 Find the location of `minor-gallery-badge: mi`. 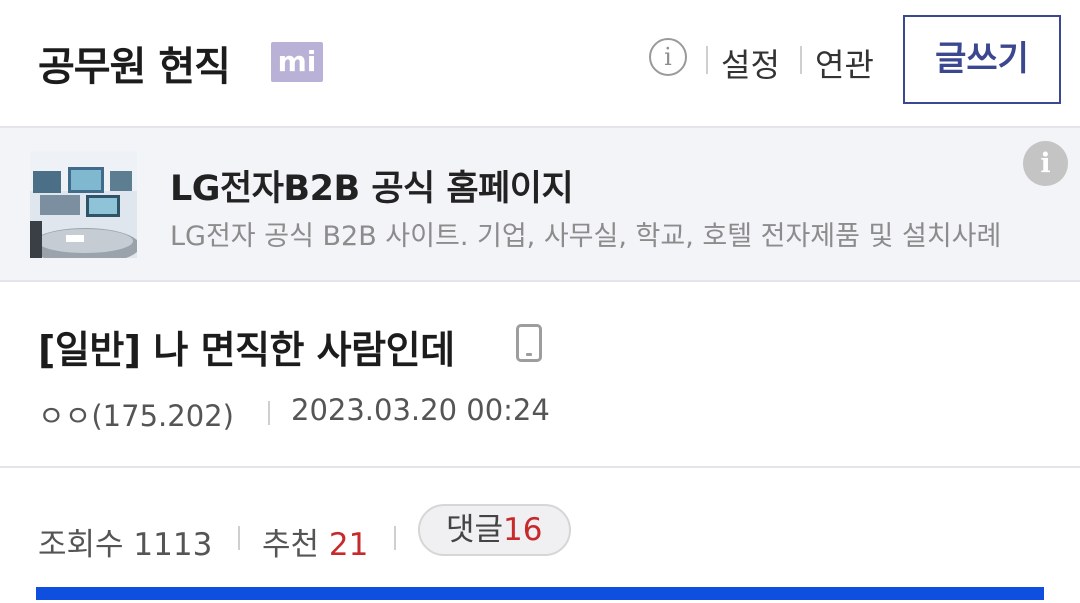

minor-gallery-badge: mi is located at coordinates (297, 62).